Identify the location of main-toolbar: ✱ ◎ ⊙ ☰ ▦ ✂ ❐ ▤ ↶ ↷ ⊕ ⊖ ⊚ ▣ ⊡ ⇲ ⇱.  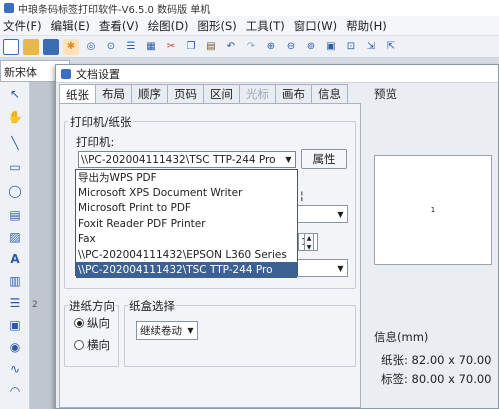
(249, 47).